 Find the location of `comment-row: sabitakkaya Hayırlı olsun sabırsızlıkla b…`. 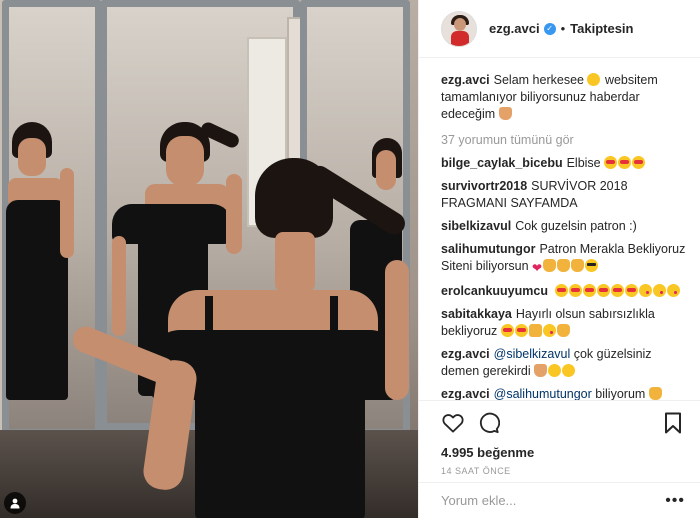

comment-row: sabitakkaya Hayırlı olsun sabırsızlıkla b… is located at coordinates (563, 323).